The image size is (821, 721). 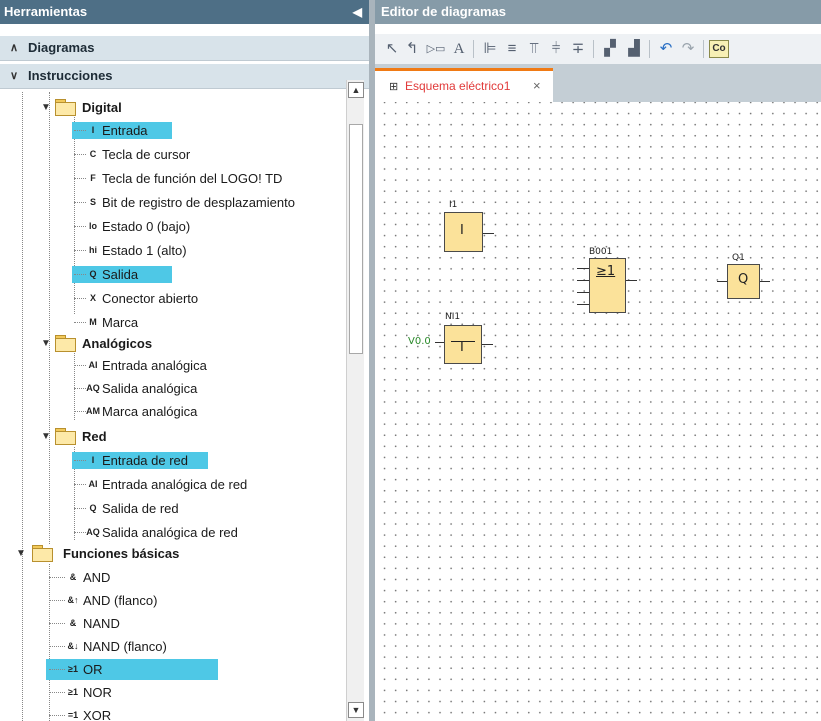 I want to click on collapse-panel-icon: ◀, so click(x=357, y=12).